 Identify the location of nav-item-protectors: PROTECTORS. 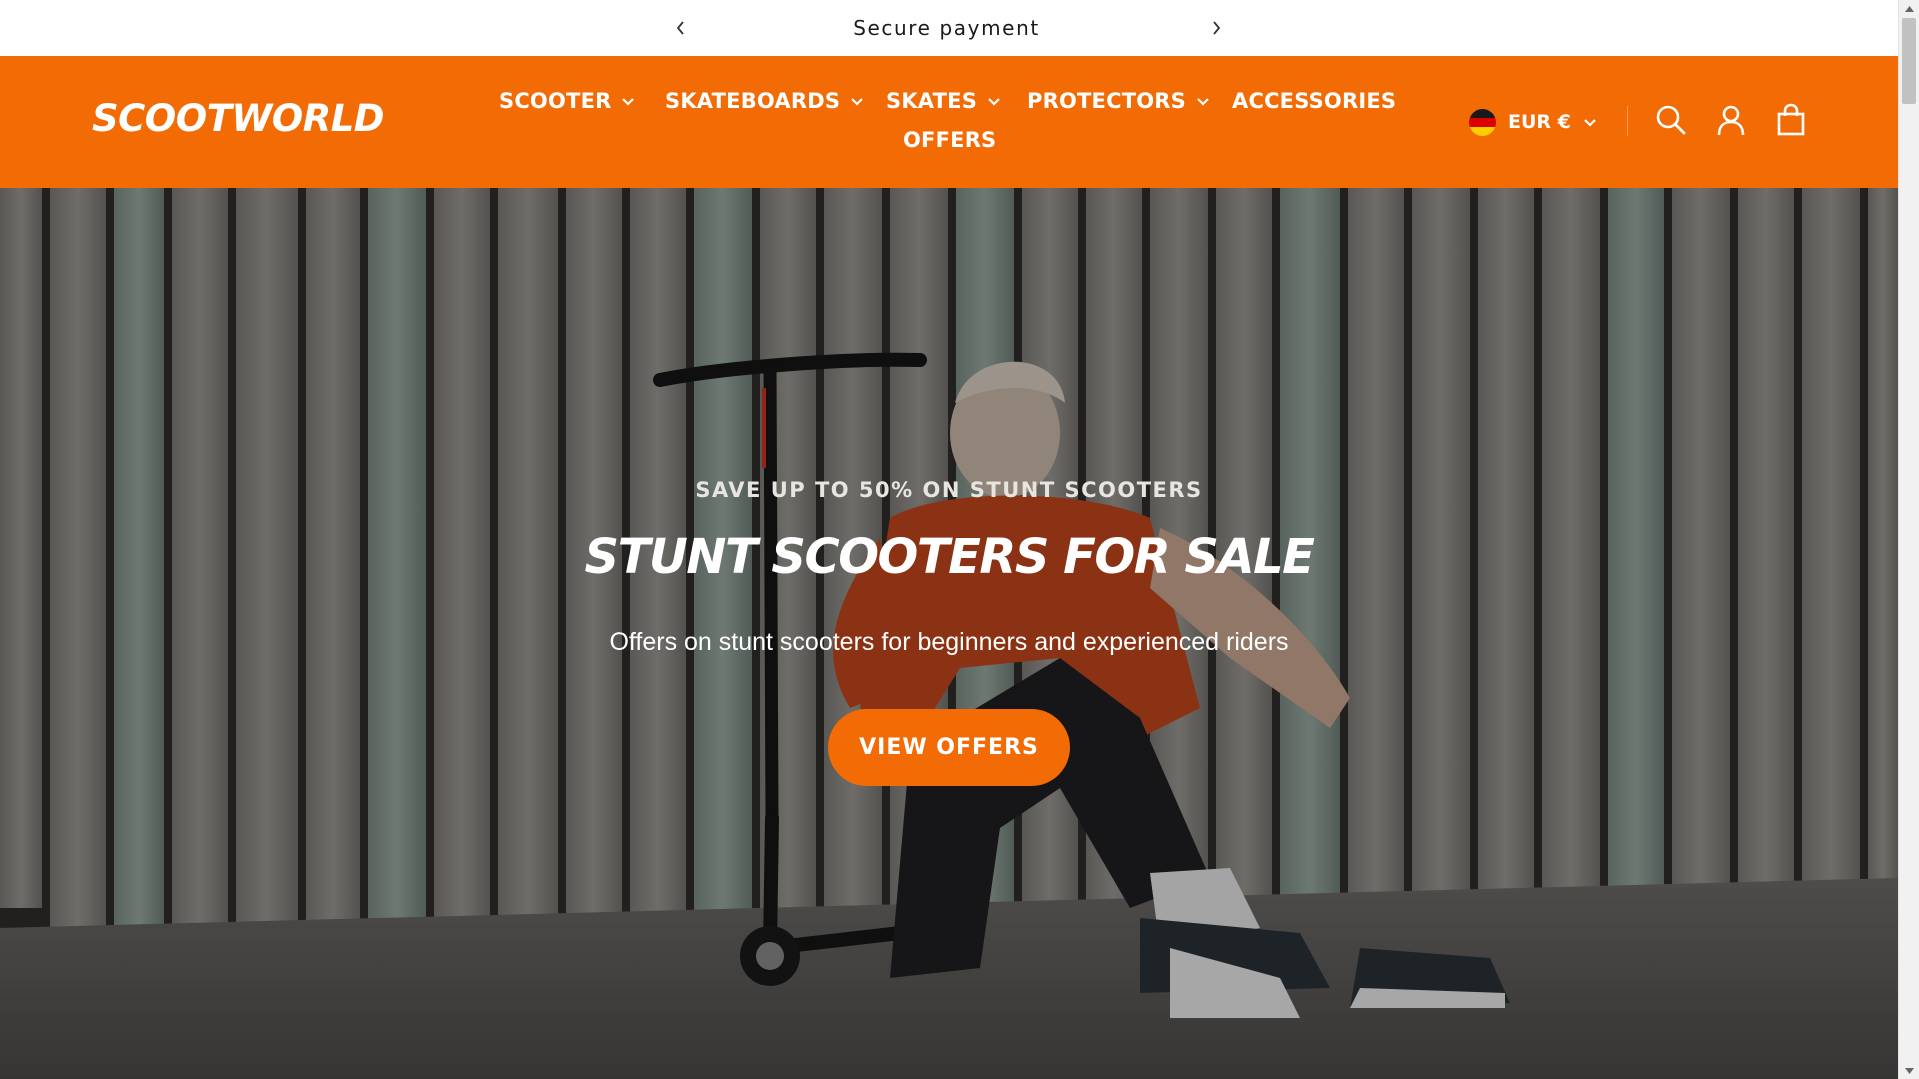
(1118, 101).